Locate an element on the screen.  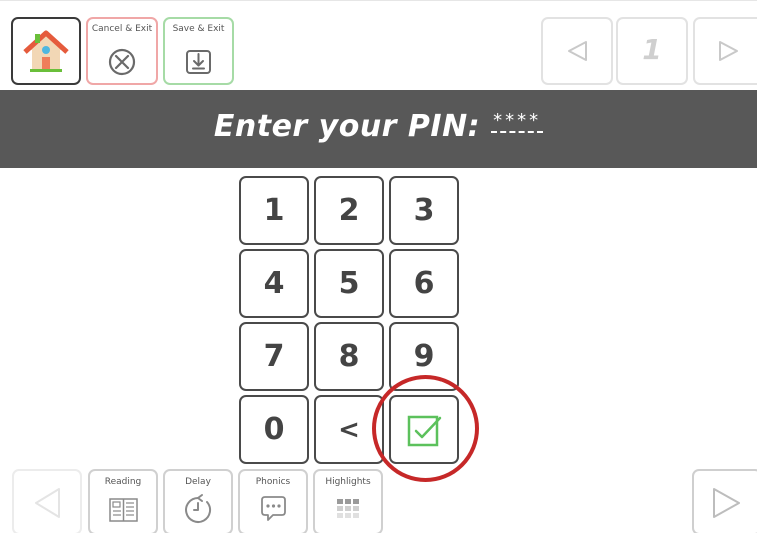
timer-icon is located at coordinates (198, 508).